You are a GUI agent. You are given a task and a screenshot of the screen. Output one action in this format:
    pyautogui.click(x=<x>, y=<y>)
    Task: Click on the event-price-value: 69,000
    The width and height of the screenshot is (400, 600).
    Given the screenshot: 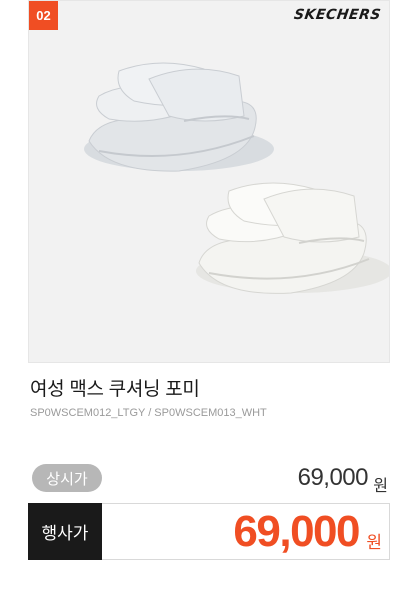 What is the action you would take?
    pyautogui.click(x=296, y=531)
    